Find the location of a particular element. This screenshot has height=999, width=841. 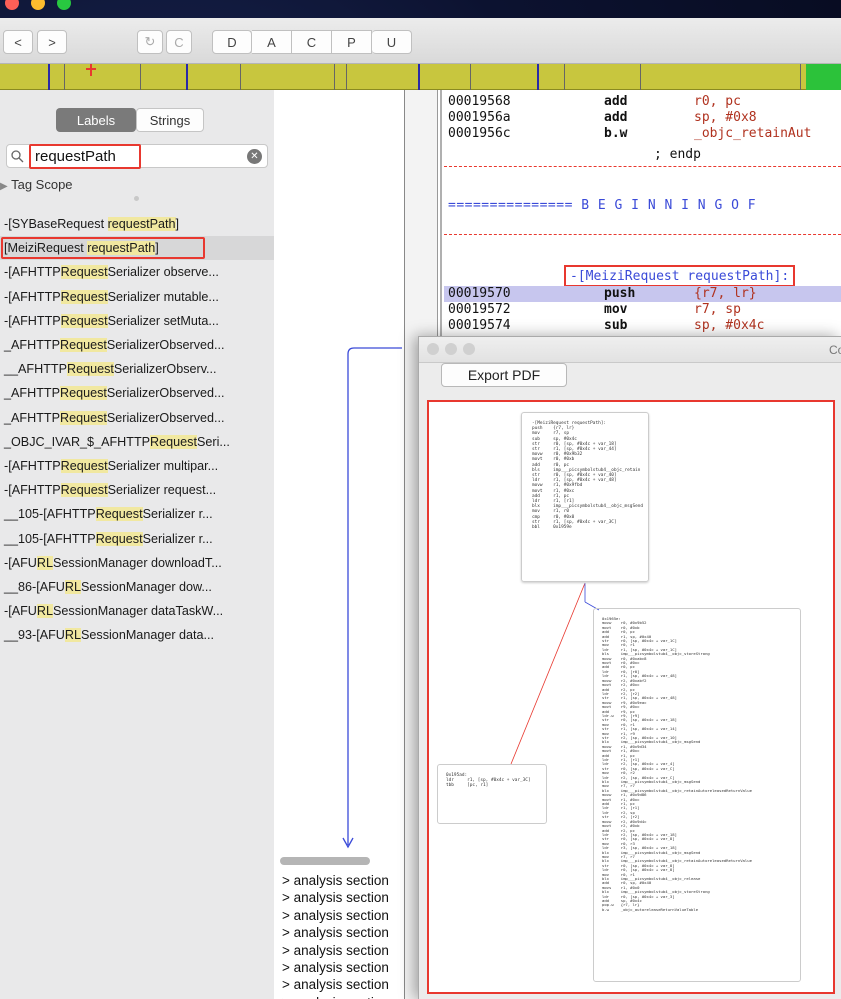

horizontal-scrollbar is located at coordinates (325, 861).